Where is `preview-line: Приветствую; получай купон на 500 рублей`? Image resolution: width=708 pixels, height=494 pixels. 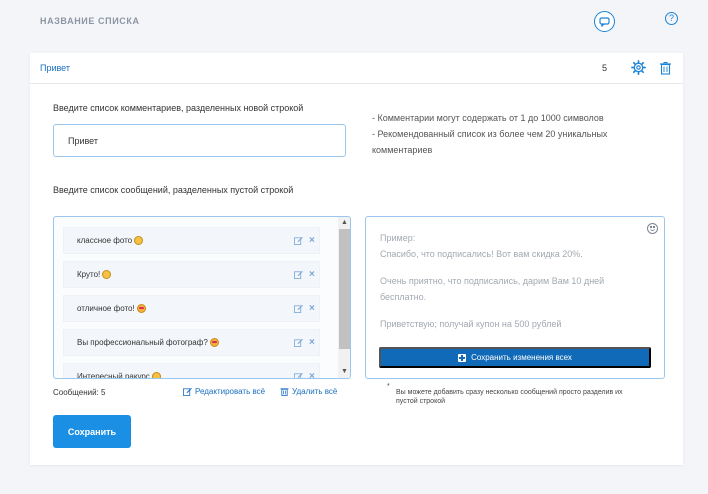
preview-line: Приветствую; получай купон на 500 рублей is located at coordinates (471, 324).